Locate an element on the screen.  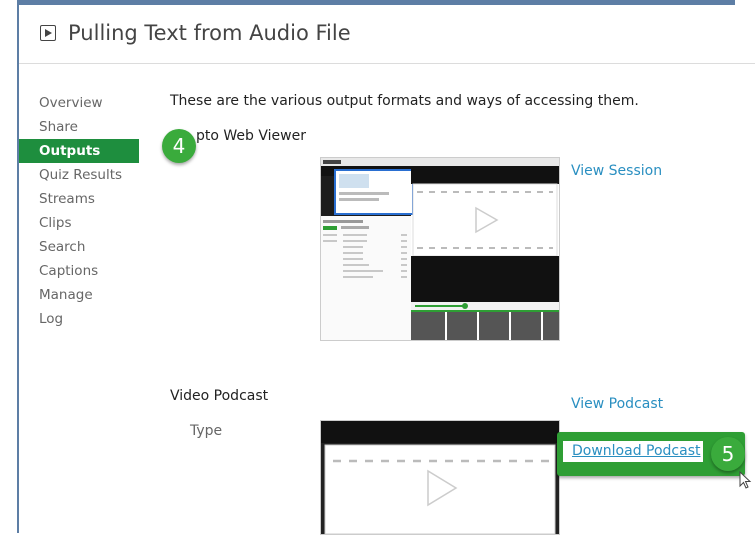
play-icon is located at coordinates (48, 33).